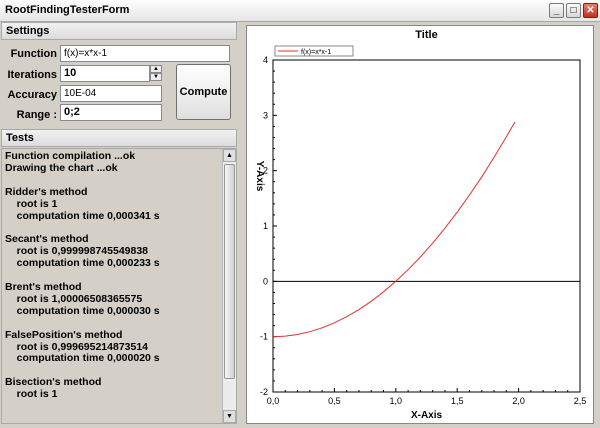 This screenshot has width=600, height=428. I want to click on y-tick-label: -2, so click(264, 392).